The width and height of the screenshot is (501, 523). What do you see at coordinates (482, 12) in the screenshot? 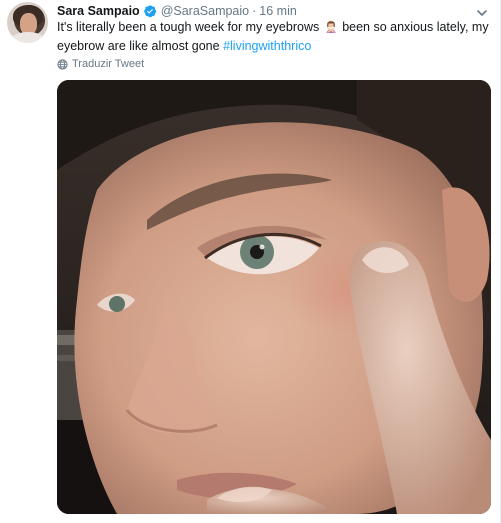
I see `chevron-down-icon` at bounding box center [482, 12].